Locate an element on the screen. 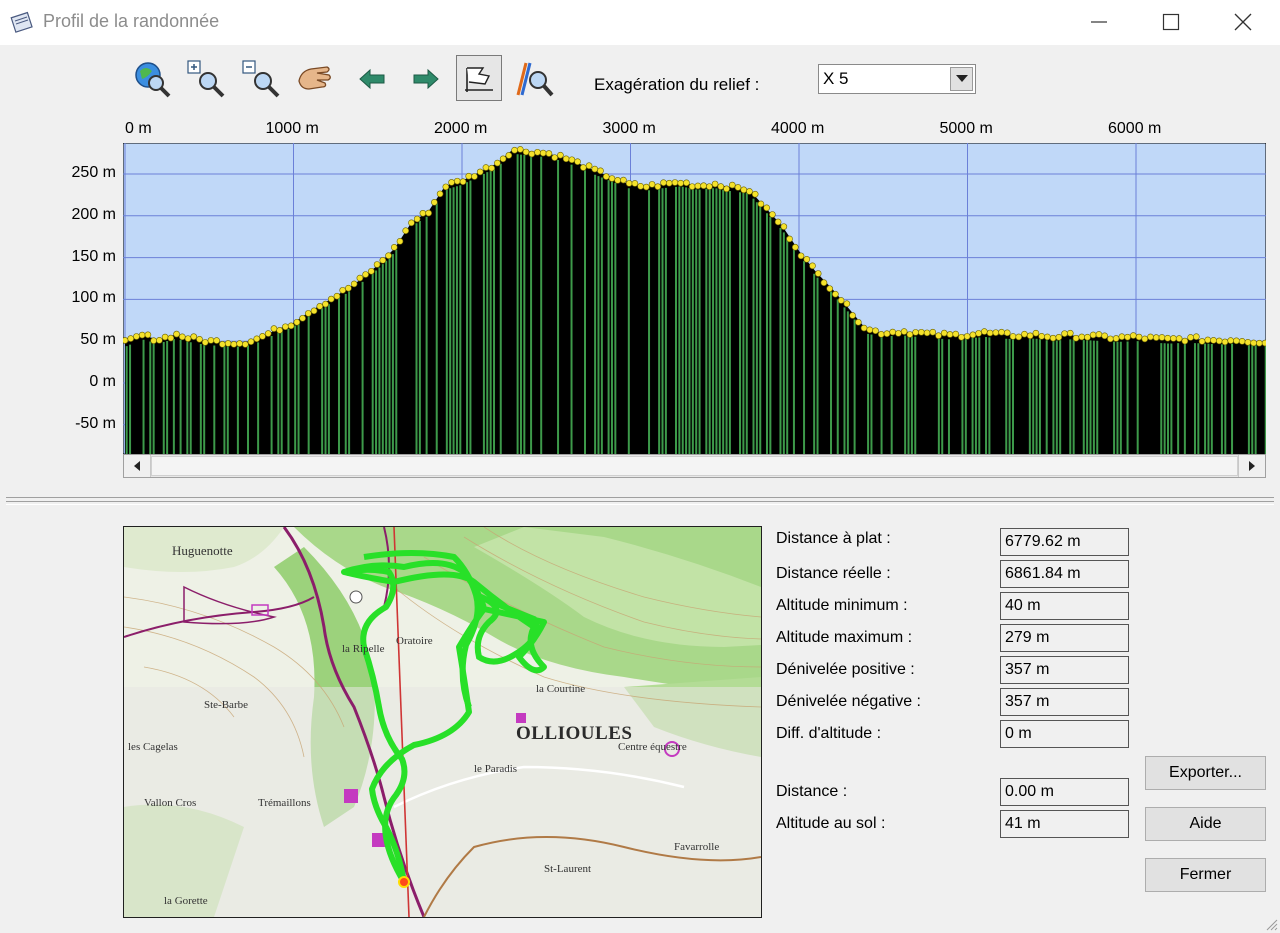 The height and width of the screenshot is (933, 1280). x-tick-label: 5000 m is located at coordinates (966, 128).